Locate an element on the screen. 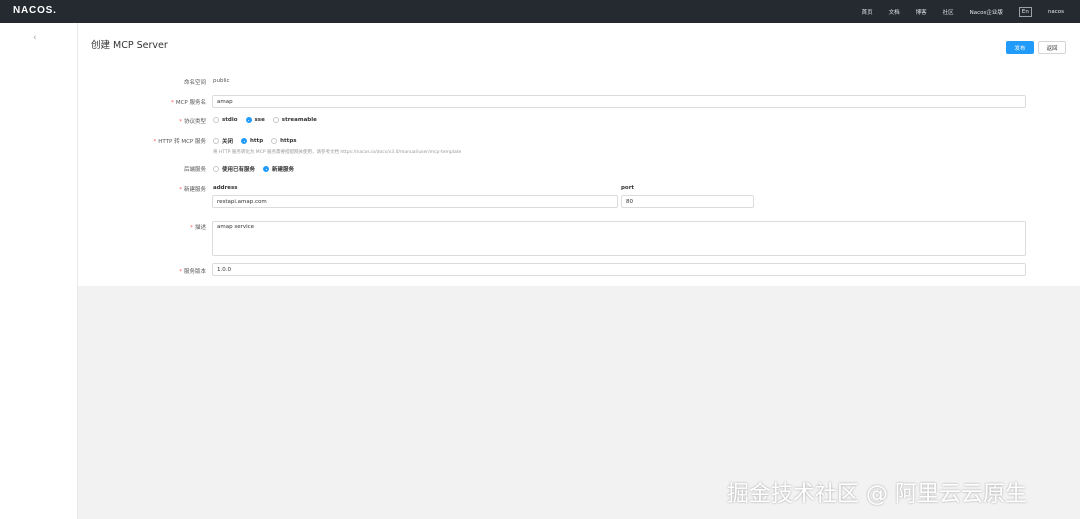 This screenshot has width=1080, height=519. server-name-input: amap is located at coordinates (619, 101).